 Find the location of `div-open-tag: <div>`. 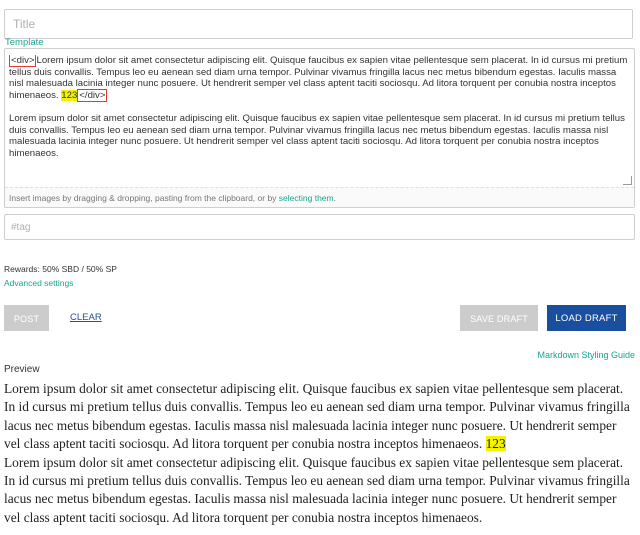

div-open-tag: <div> is located at coordinates (23, 61).